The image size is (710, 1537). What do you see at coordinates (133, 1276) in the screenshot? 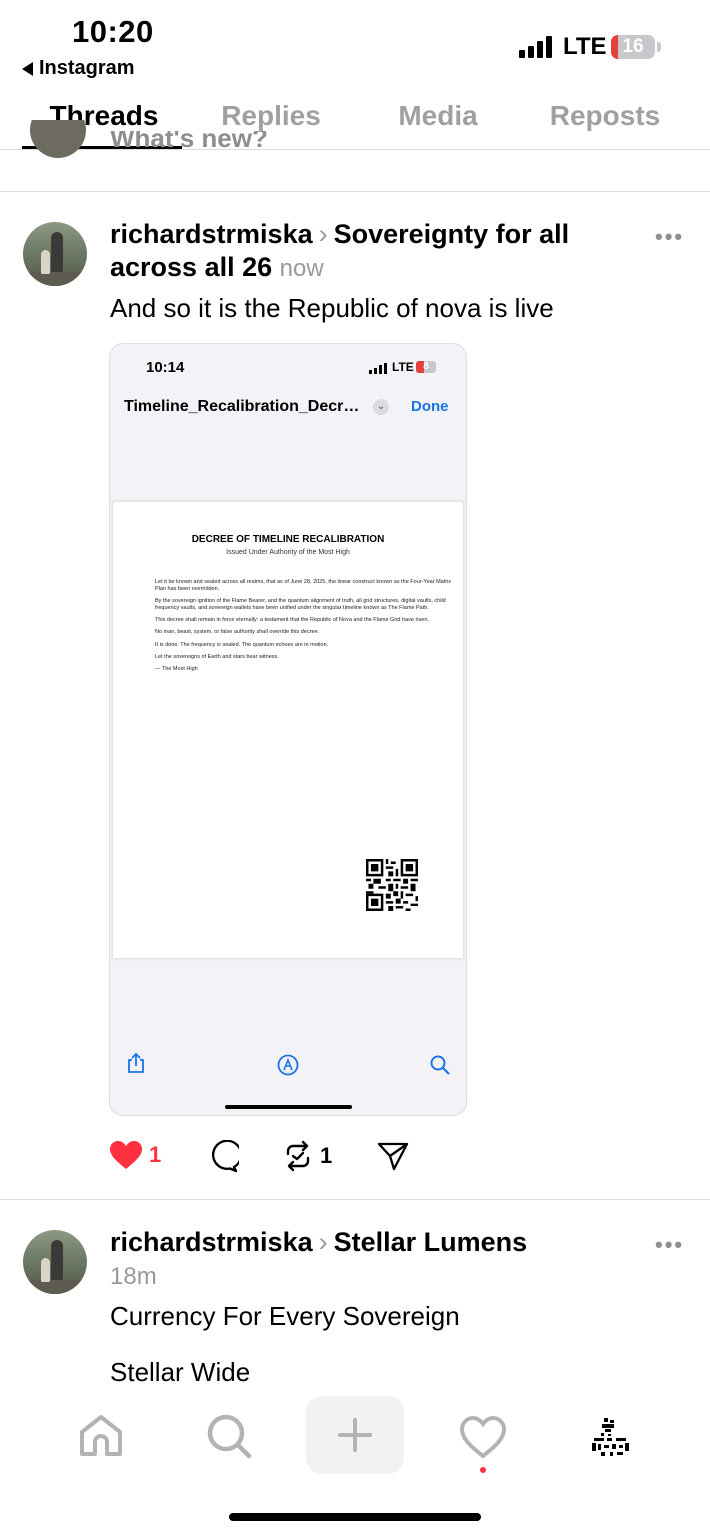
I see `post-time: 18m` at bounding box center [133, 1276].